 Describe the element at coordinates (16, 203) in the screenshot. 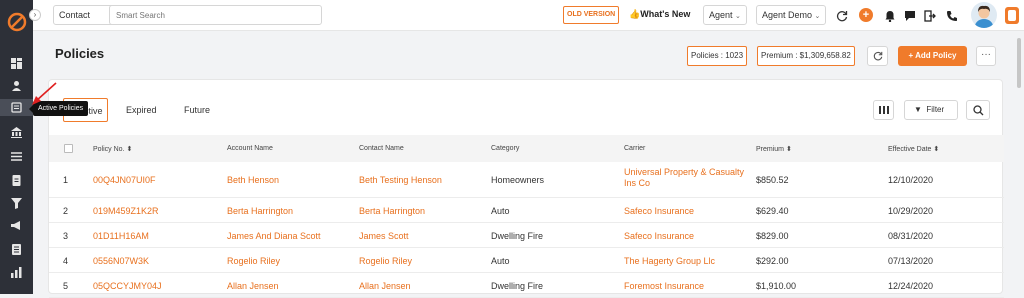

I see `funnel-icon` at that location.